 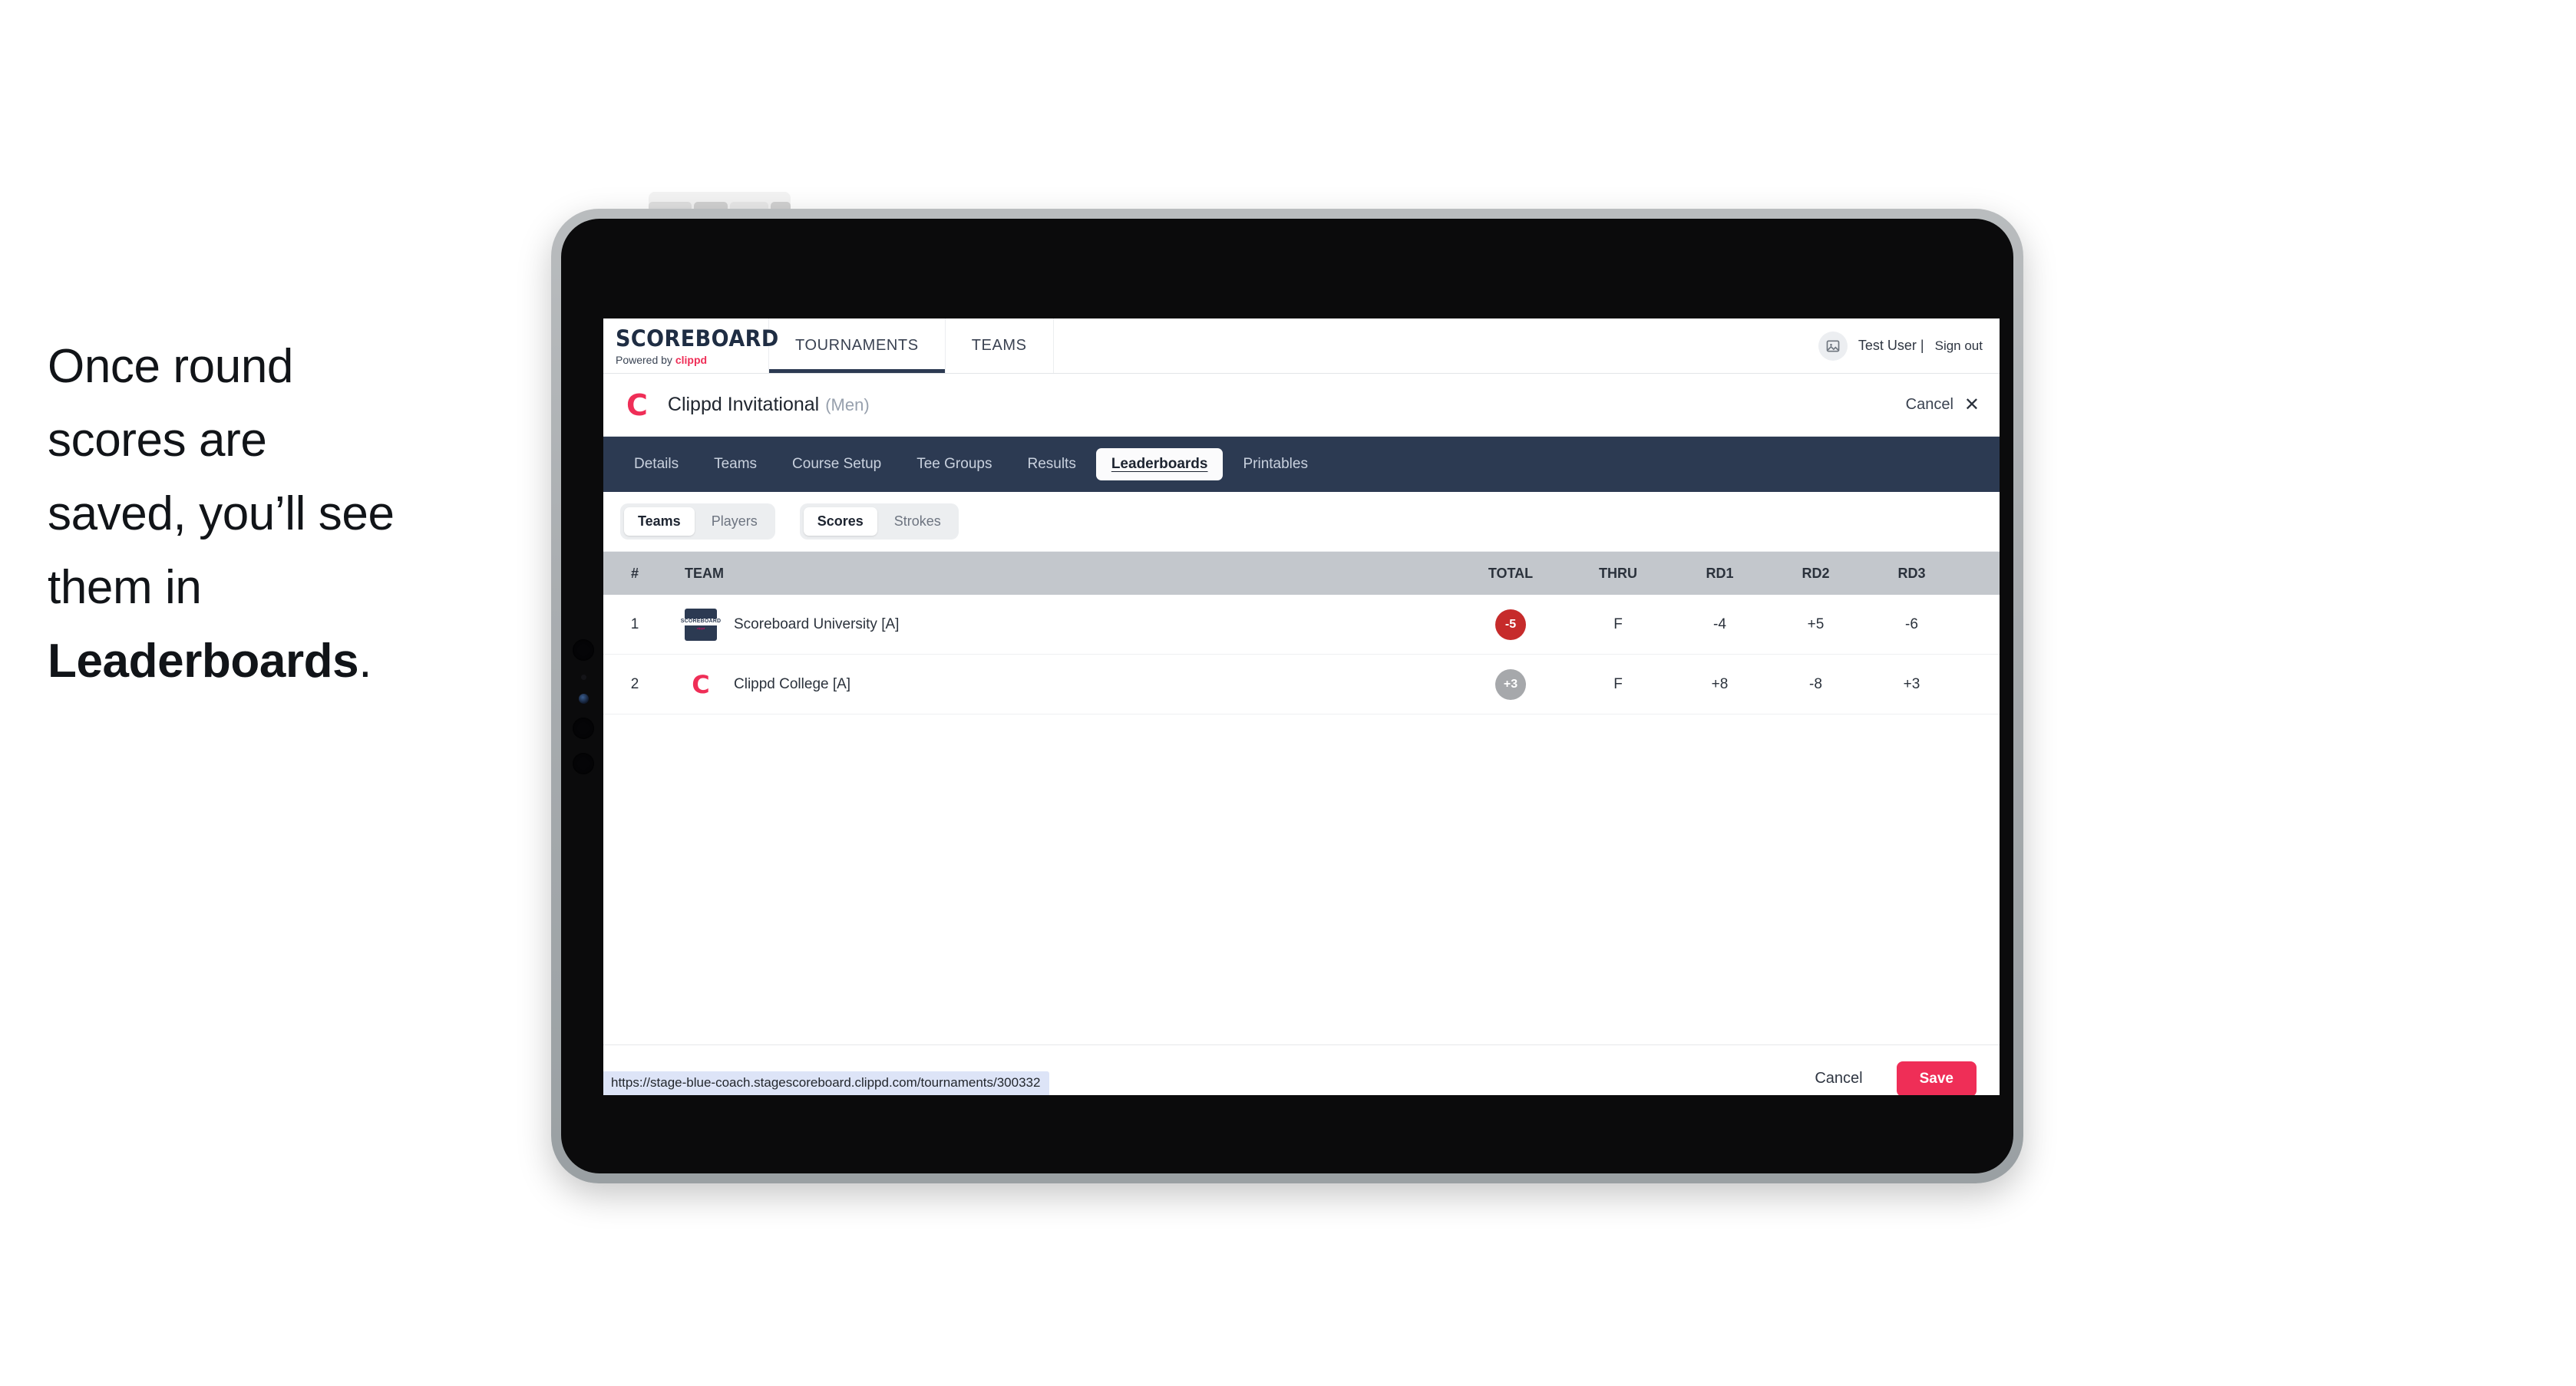 I want to click on column-header-thru: THRU, so click(x=1618, y=573).